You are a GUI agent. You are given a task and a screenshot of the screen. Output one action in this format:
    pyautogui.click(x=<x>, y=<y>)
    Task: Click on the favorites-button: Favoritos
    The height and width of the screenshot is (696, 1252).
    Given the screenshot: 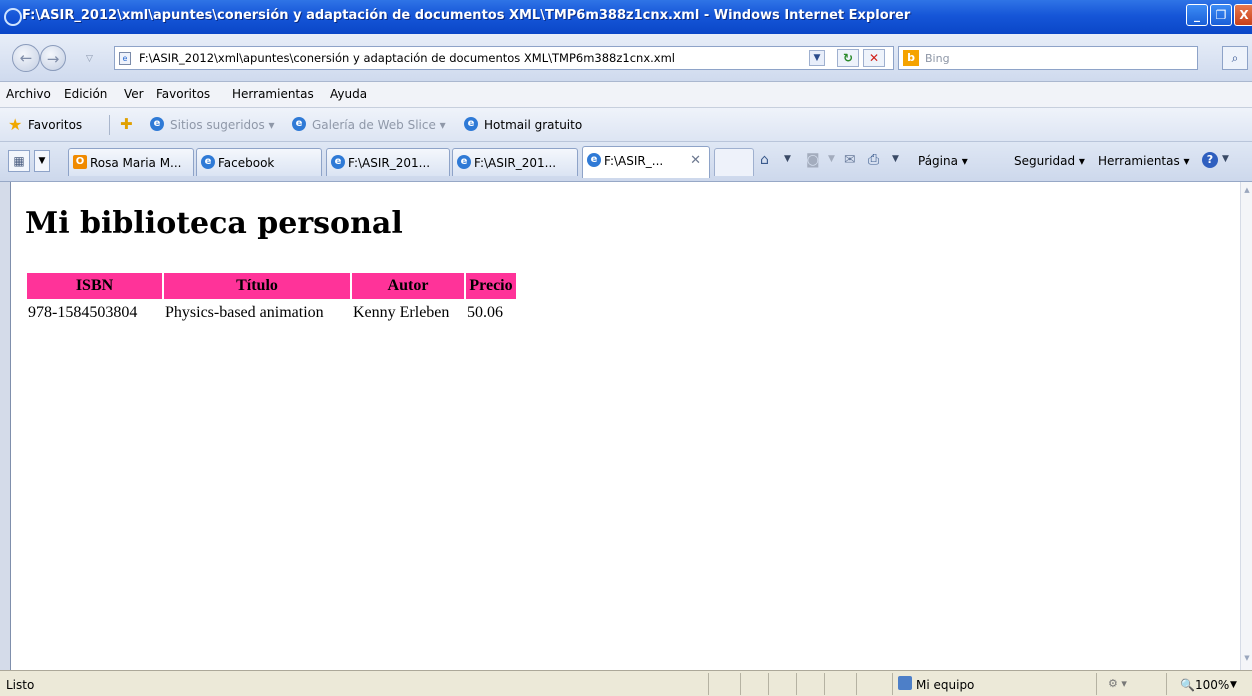 What is the action you would take?
    pyautogui.click(x=55, y=125)
    